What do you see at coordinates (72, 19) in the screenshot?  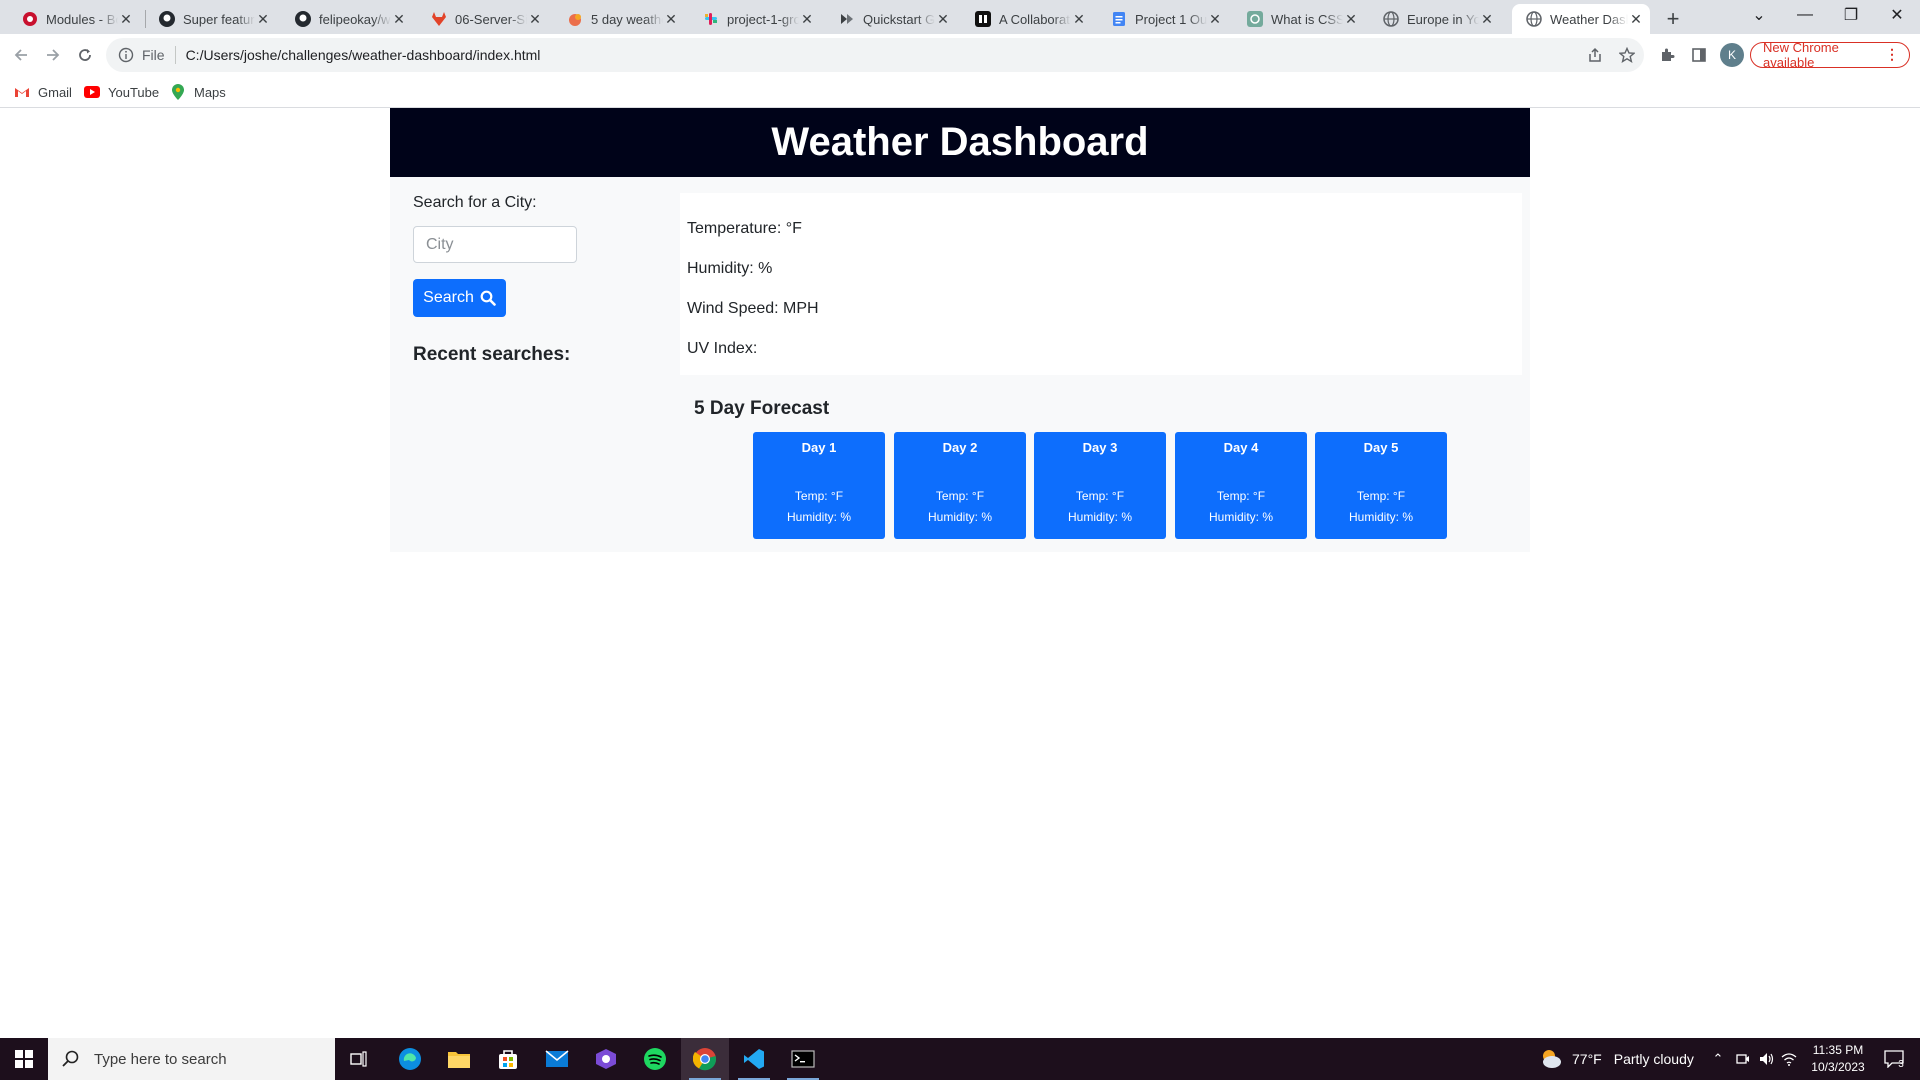 I see `tab-modules: Modules - Bo ✕` at bounding box center [72, 19].